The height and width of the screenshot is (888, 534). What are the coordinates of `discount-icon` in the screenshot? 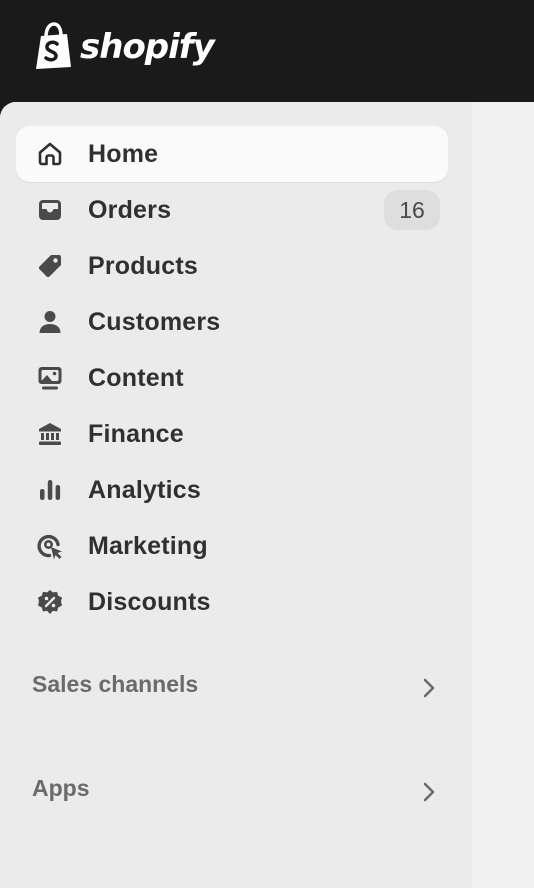 It's located at (50, 602).